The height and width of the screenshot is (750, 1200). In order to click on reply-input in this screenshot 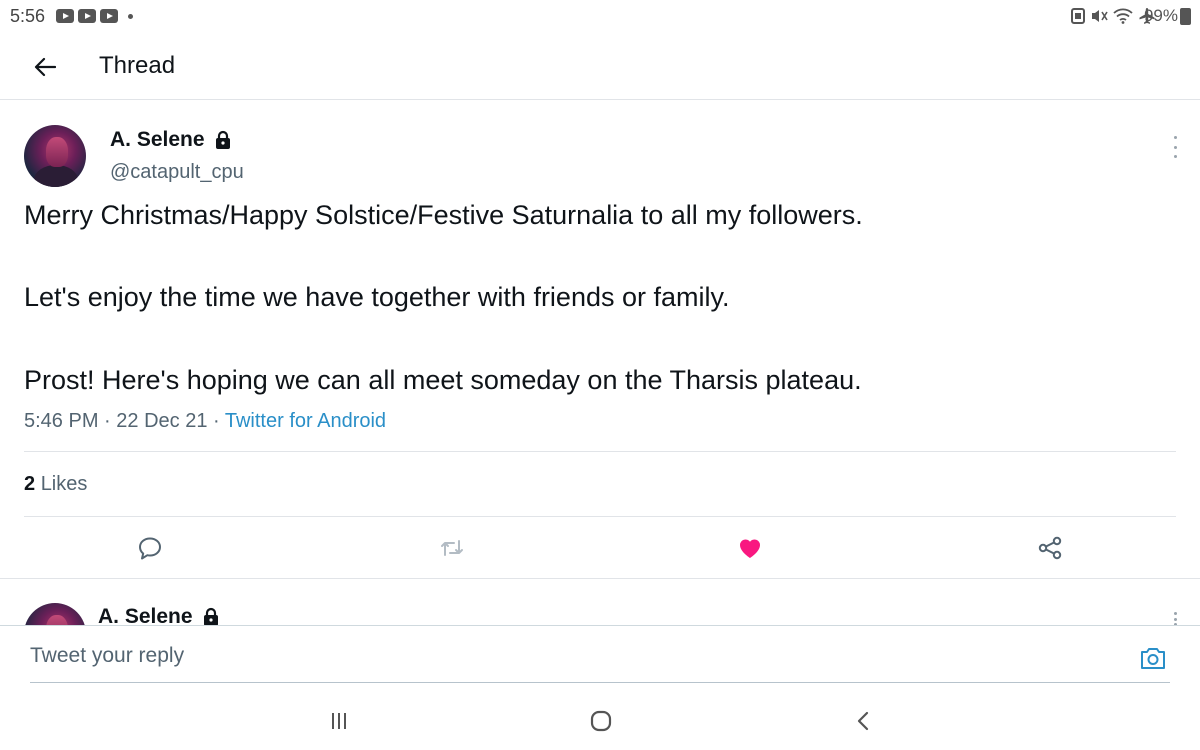, I will do `click(580, 656)`.